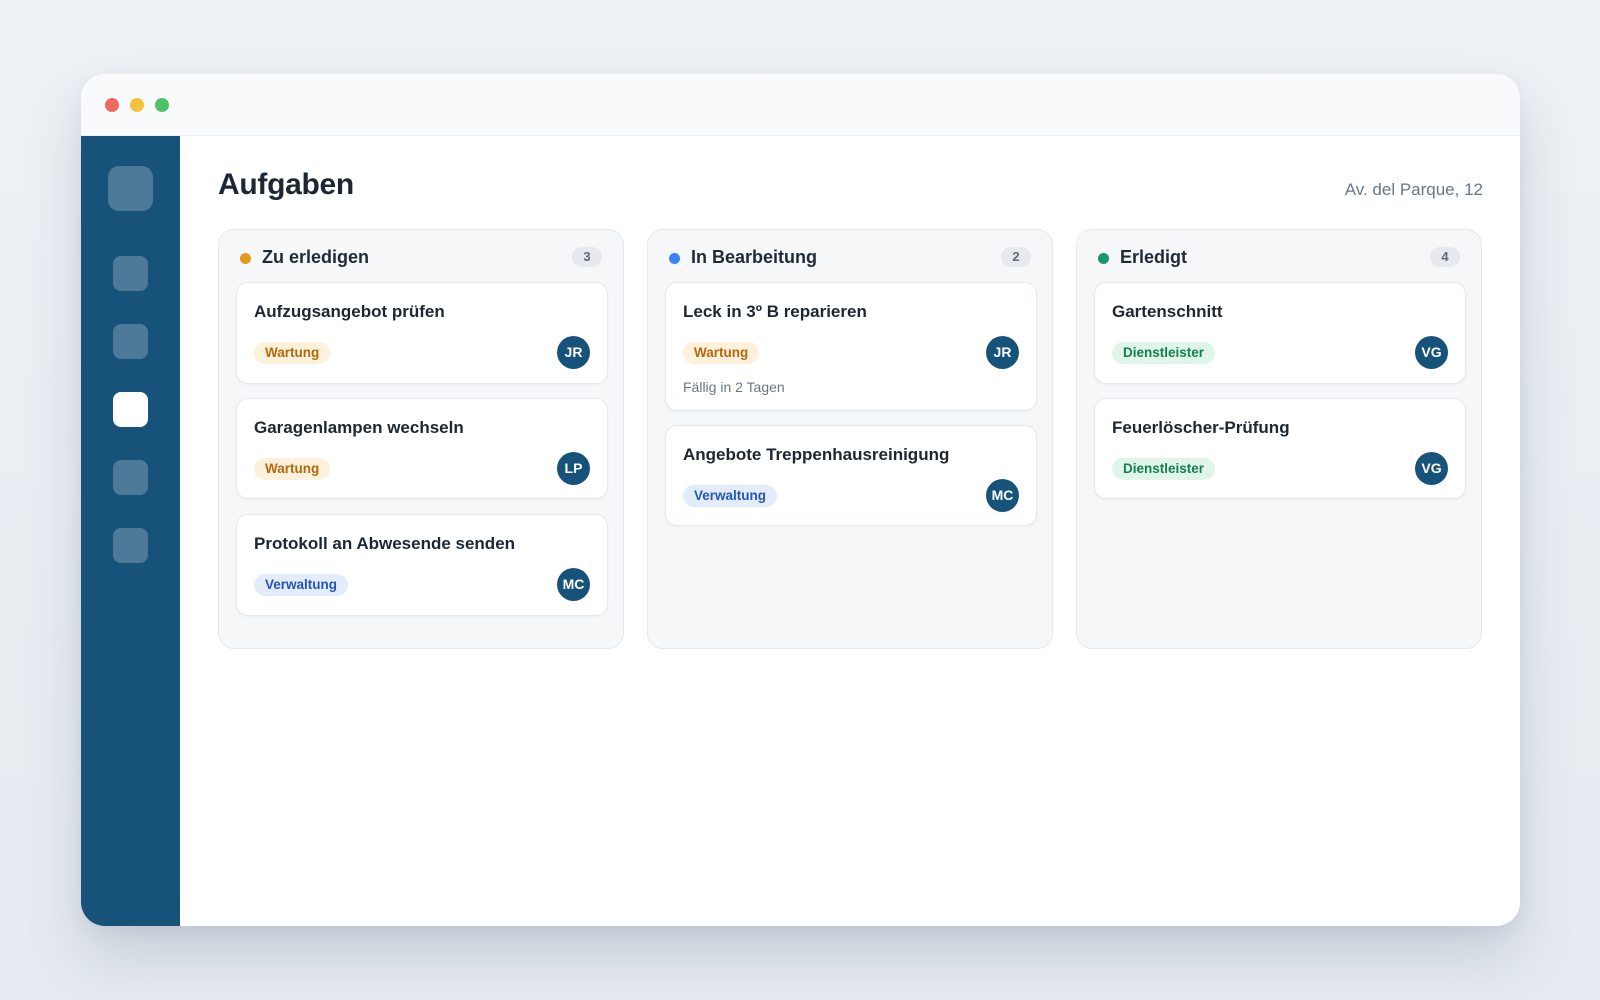 This screenshot has width=1600, height=1000. I want to click on column-title: In Bearbeitung, so click(754, 257).